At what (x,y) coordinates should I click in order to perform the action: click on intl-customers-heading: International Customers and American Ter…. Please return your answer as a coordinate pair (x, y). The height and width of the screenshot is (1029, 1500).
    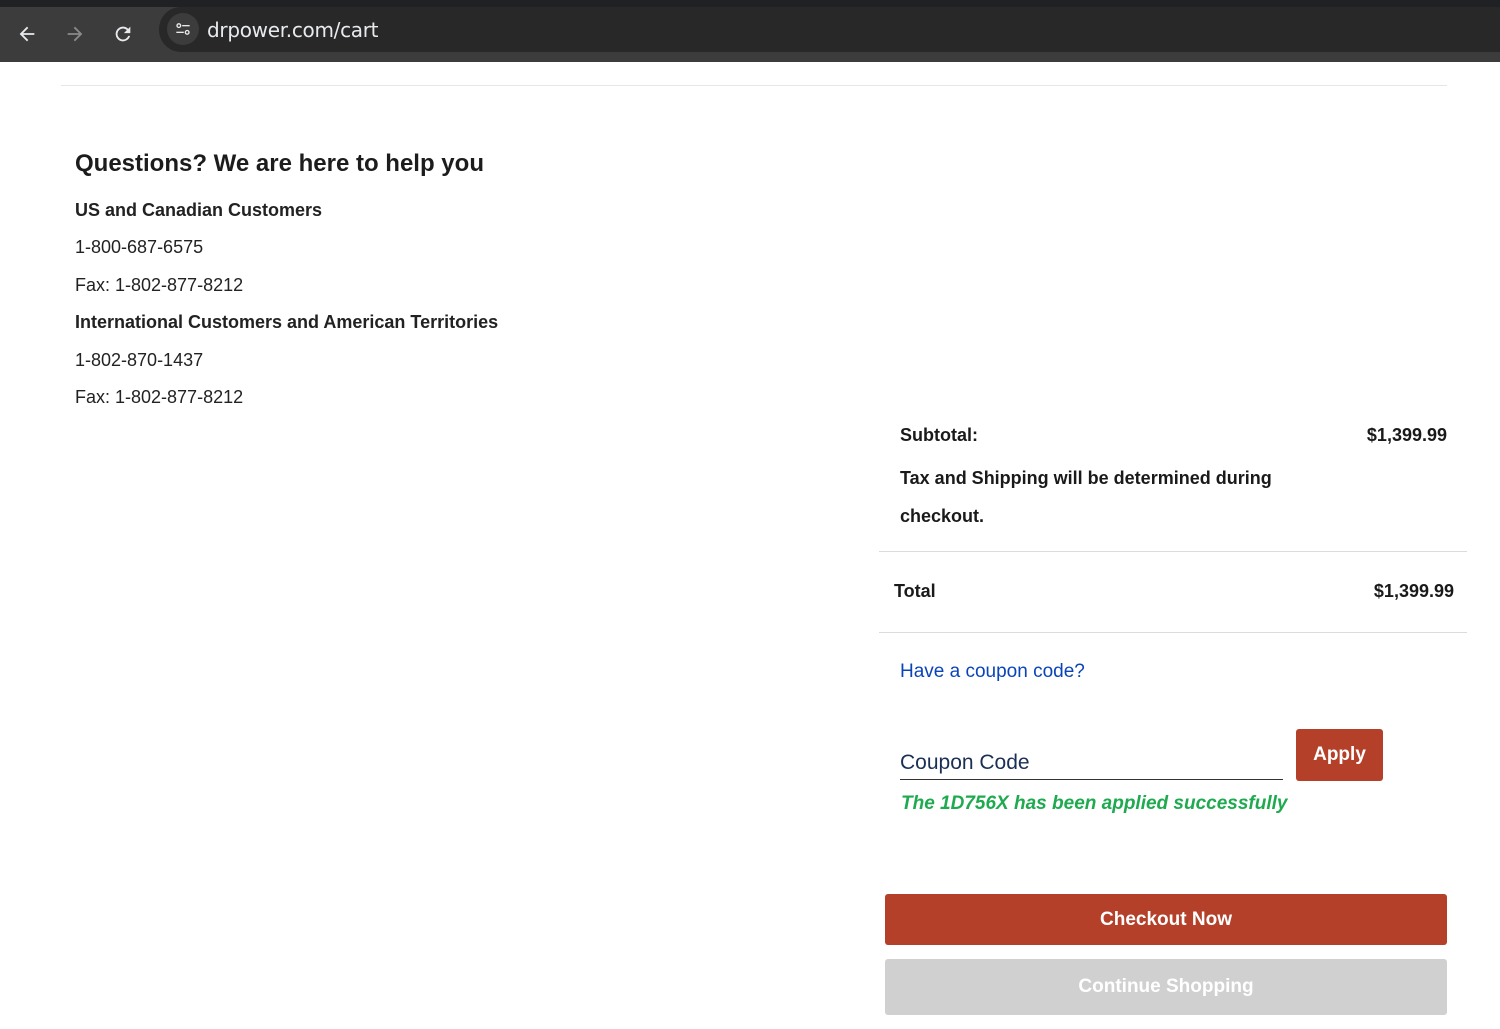
    Looking at the image, I should click on (287, 322).